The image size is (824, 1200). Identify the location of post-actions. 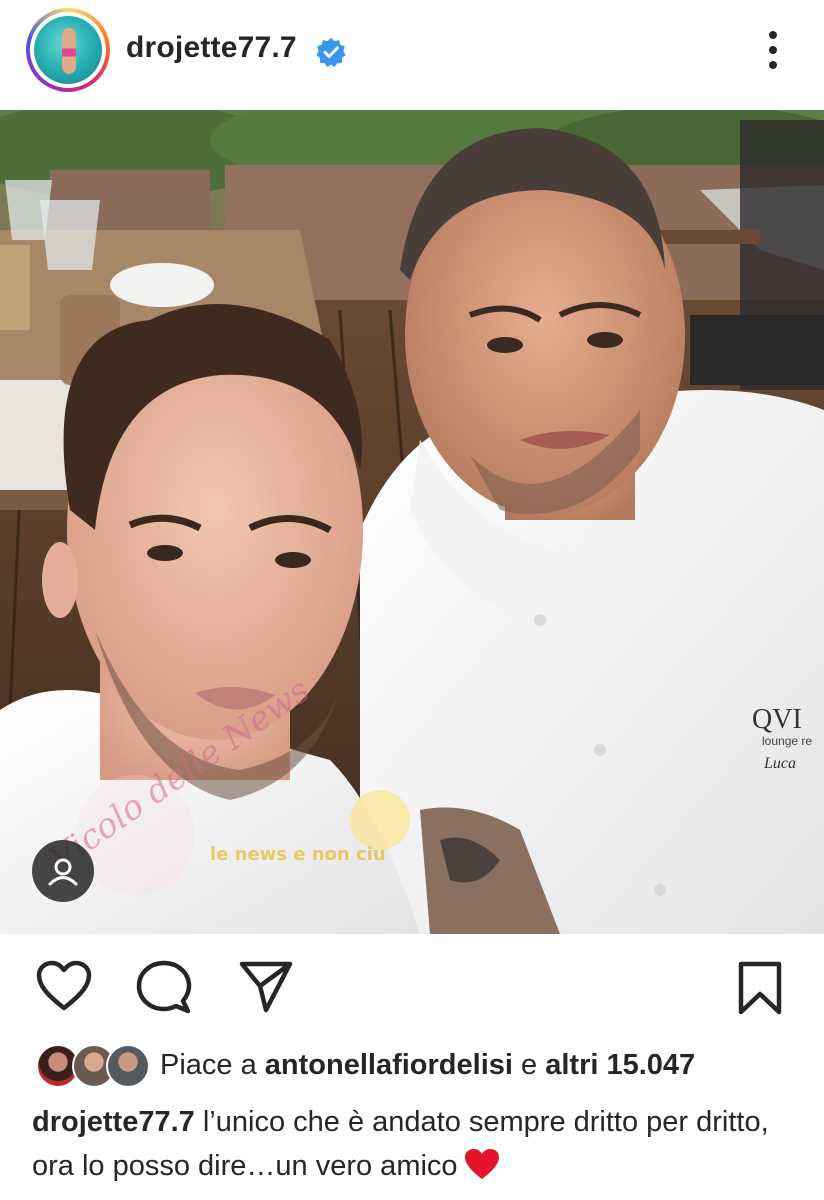
(412, 984).